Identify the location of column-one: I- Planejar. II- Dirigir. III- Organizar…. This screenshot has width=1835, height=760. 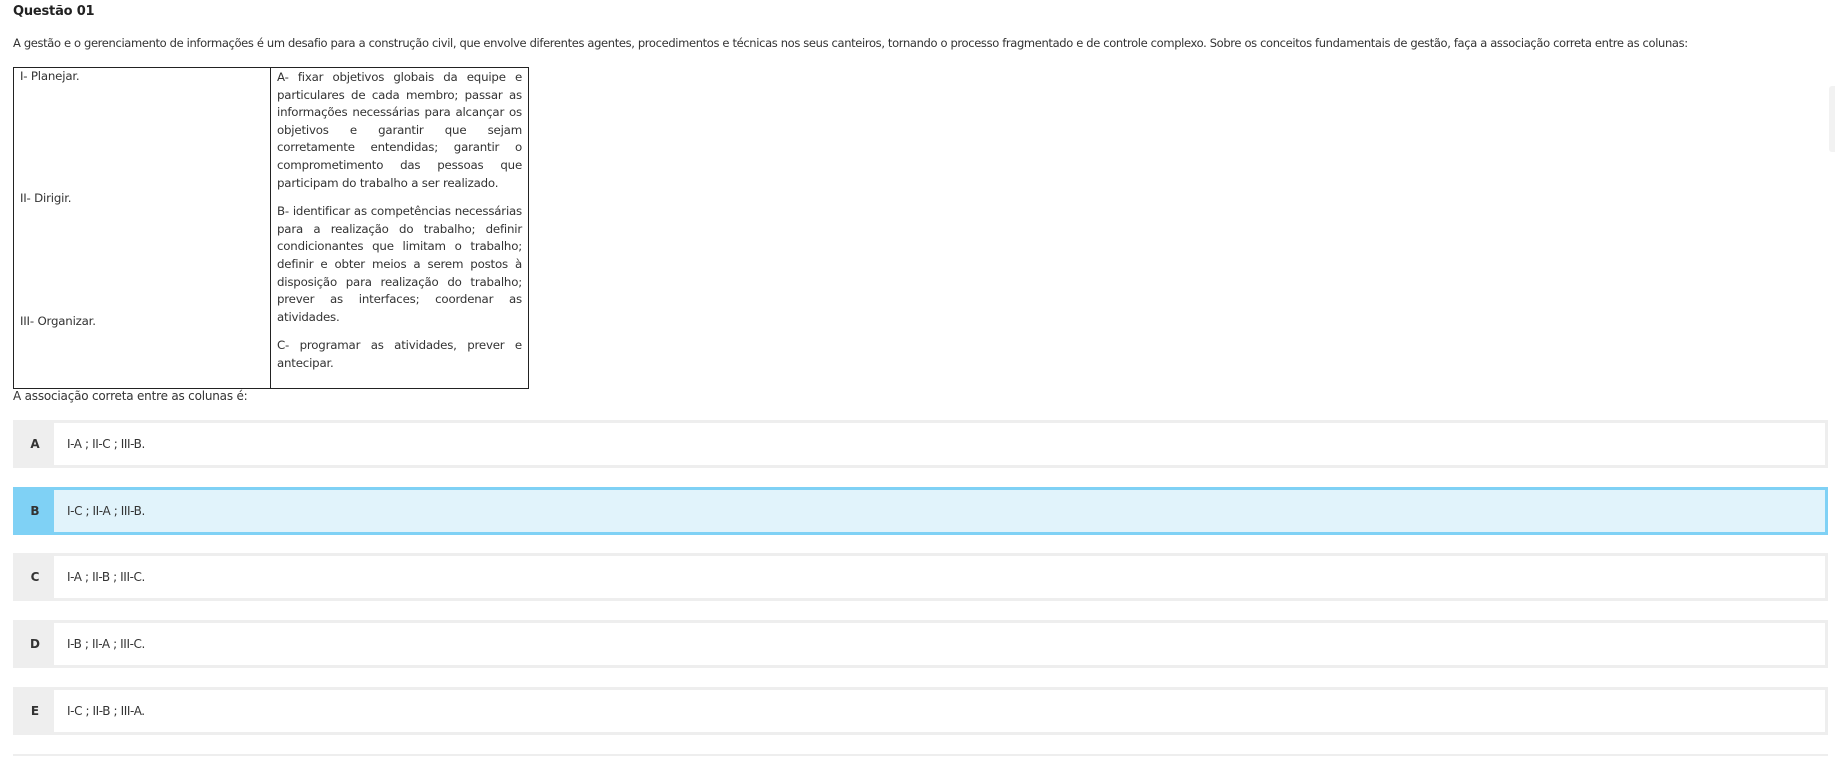
(142, 228).